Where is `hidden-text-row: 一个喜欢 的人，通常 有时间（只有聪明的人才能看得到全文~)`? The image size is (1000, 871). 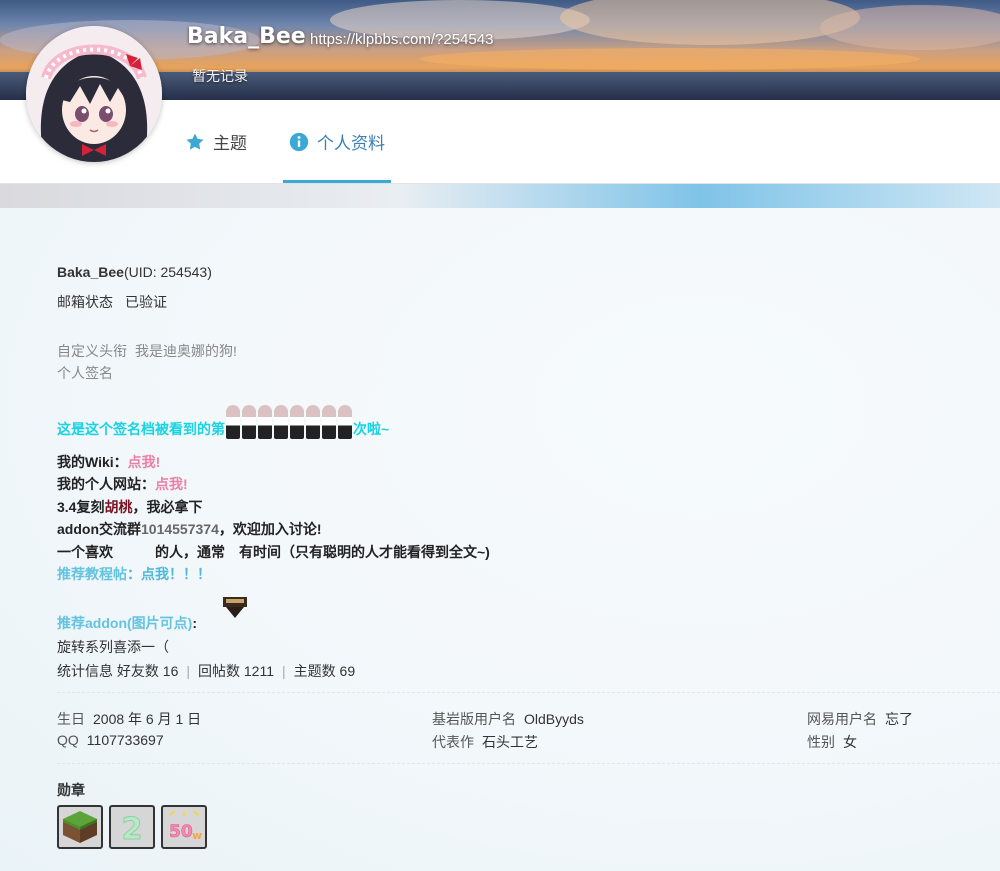 hidden-text-row: 一个喜欢 的人，通常 有时间（只有聪明的人才能看得到全文~) is located at coordinates (273, 552).